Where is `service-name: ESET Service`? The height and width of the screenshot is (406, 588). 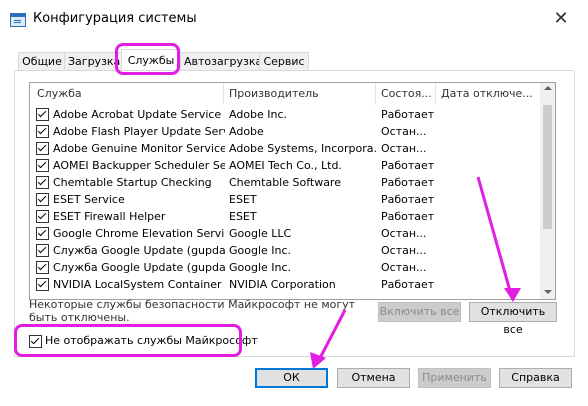
service-name: ESET Service is located at coordinates (89, 199).